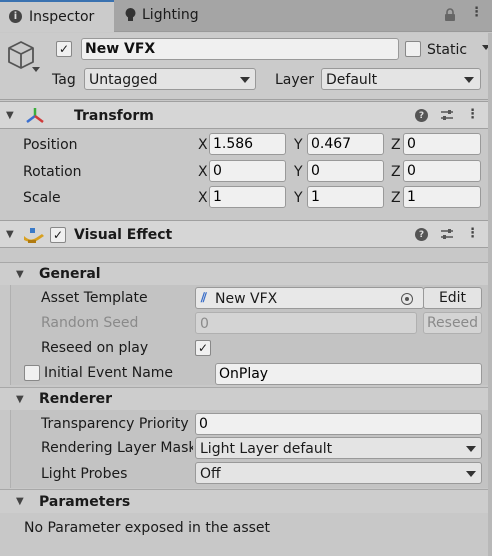 Image resolution: width=492 pixels, height=556 pixels. I want to click on rotation-x-field, so click(247, 171).